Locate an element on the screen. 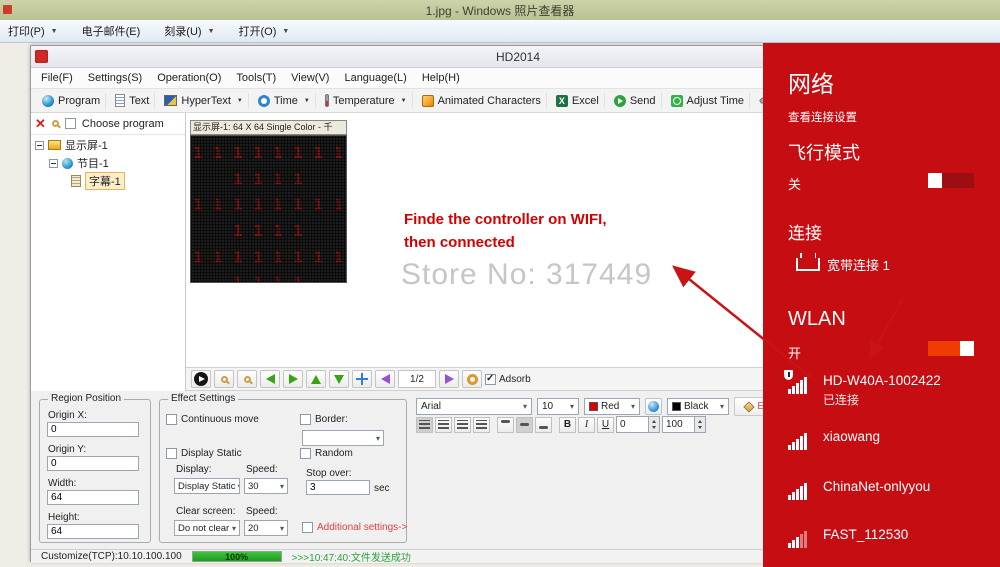 This screenshot has height=567, width=1000. origin-x-input is located at coordinates (93, 429).